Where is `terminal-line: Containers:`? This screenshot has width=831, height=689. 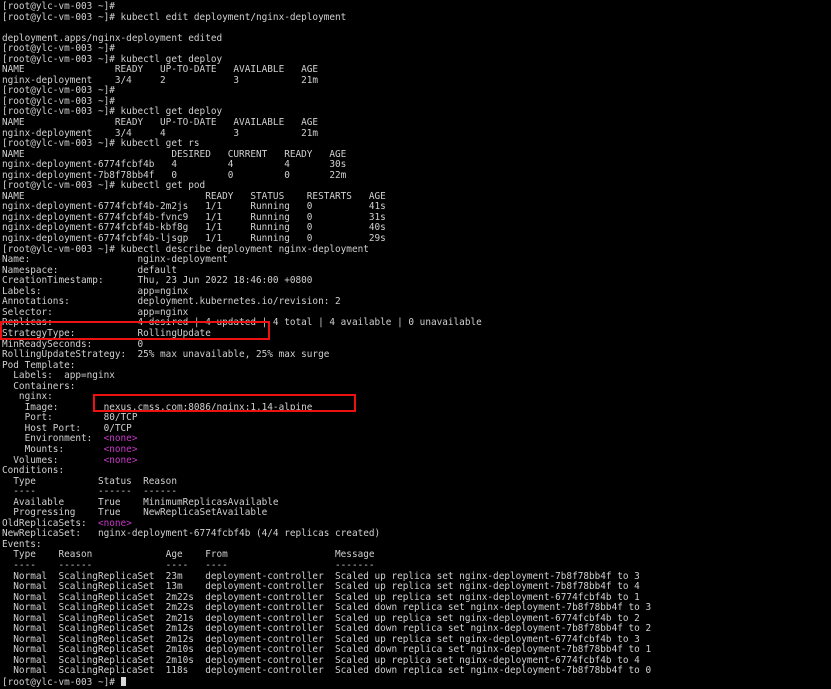
terminal-line: Containers: is located at coordinates (39, 386).